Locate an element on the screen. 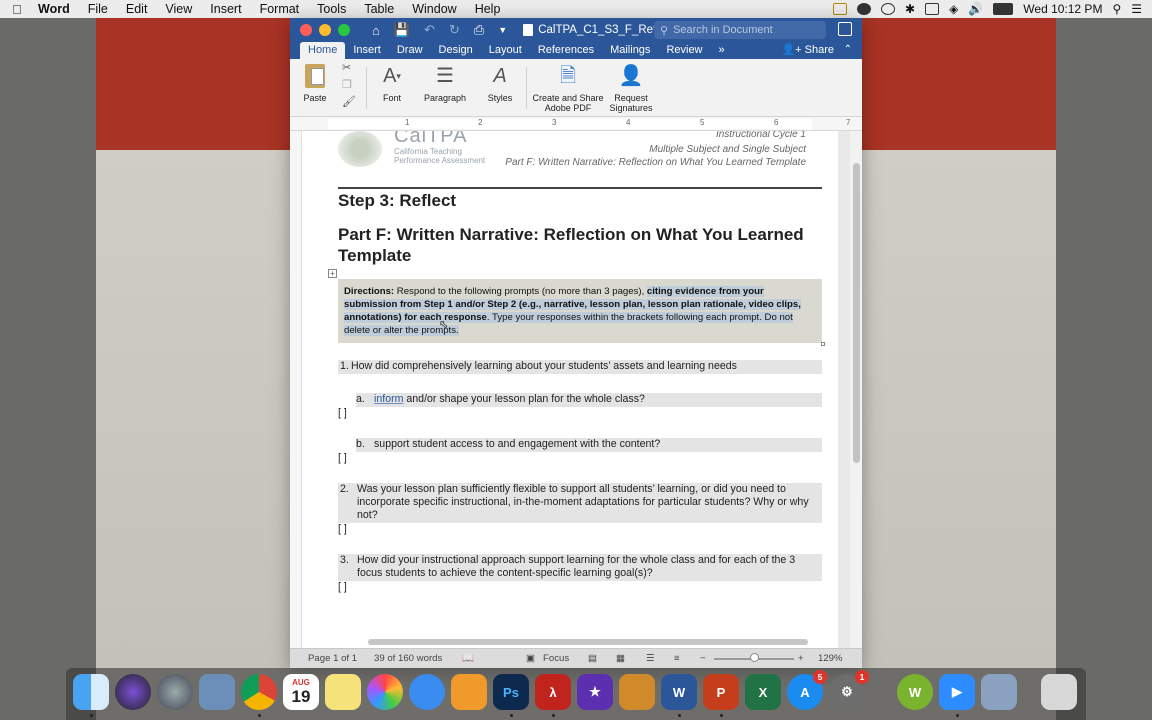 This screenshot has height=720, width=1152. vertical-scrollbar is located at coordinates (856, 313).